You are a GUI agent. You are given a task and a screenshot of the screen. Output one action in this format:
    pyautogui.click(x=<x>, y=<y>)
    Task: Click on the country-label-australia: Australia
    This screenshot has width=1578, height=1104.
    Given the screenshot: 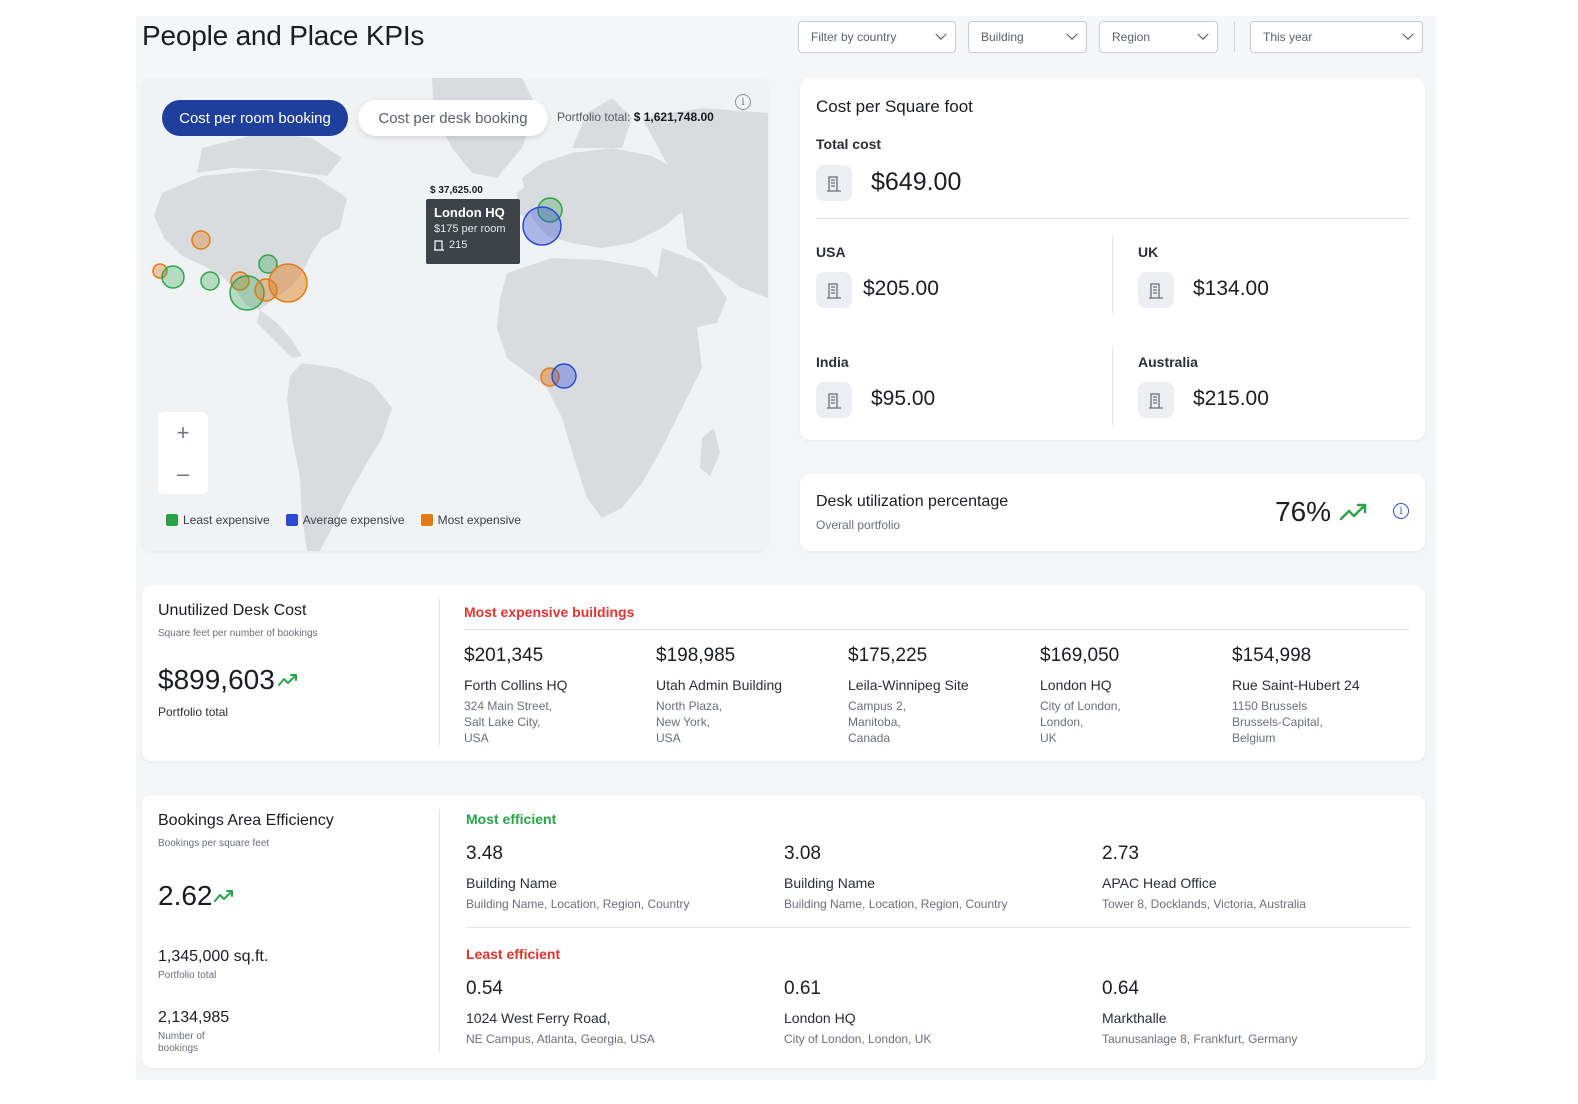 What is the action you would take?
    pyautogui.click(x=1168, y=362)
    